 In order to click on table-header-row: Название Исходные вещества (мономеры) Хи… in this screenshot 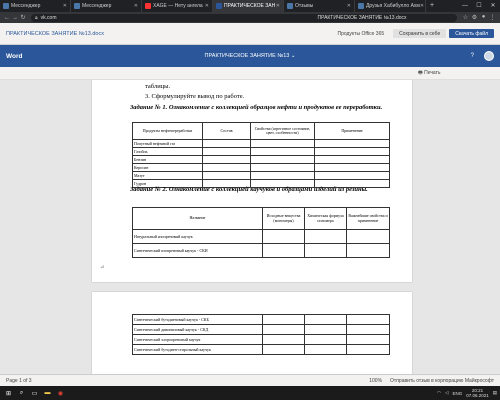, I will do `click(261, 218)`.